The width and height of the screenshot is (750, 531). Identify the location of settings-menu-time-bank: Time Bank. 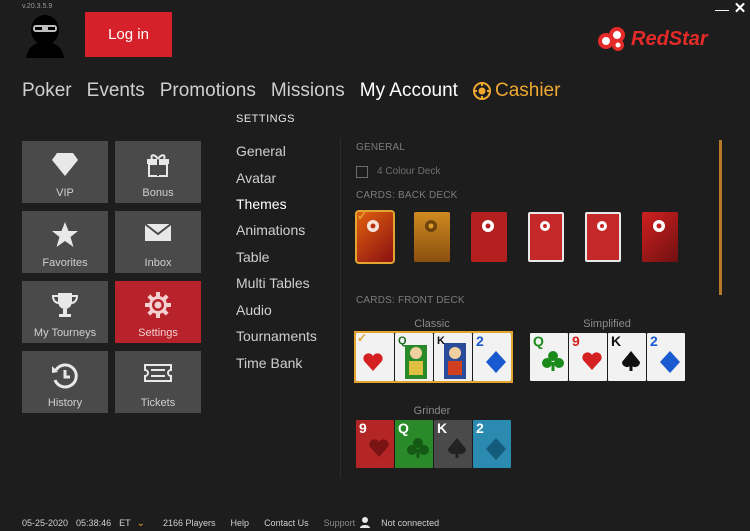
(269, 363).